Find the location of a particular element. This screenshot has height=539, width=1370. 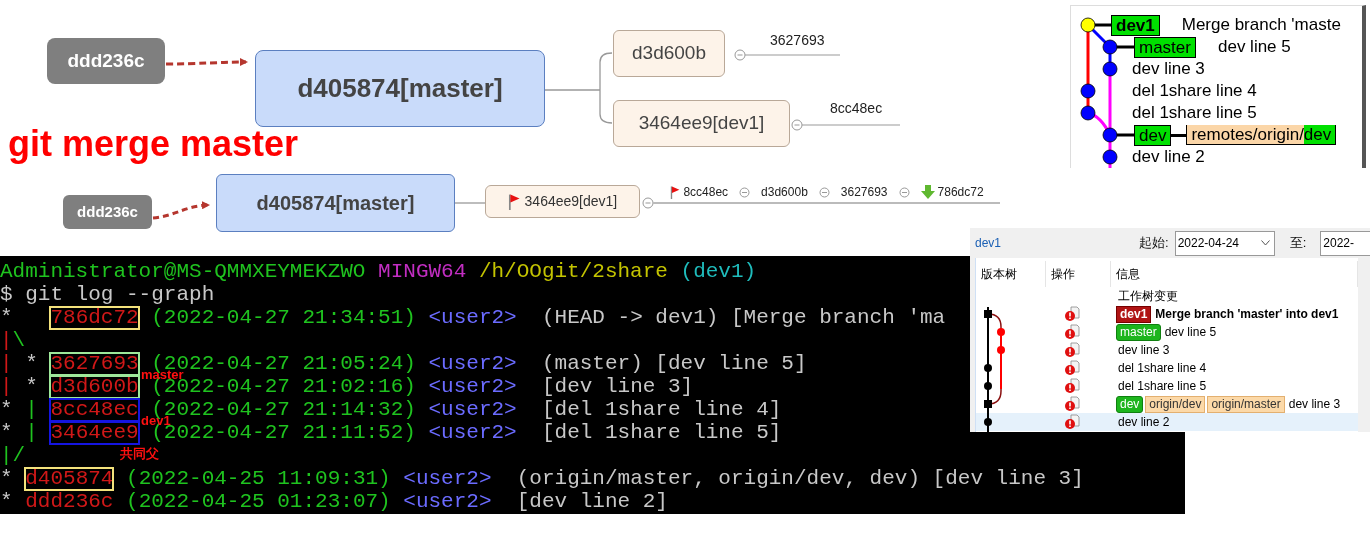

log-text: [dev line 2] is located at coordinates (591, 501).